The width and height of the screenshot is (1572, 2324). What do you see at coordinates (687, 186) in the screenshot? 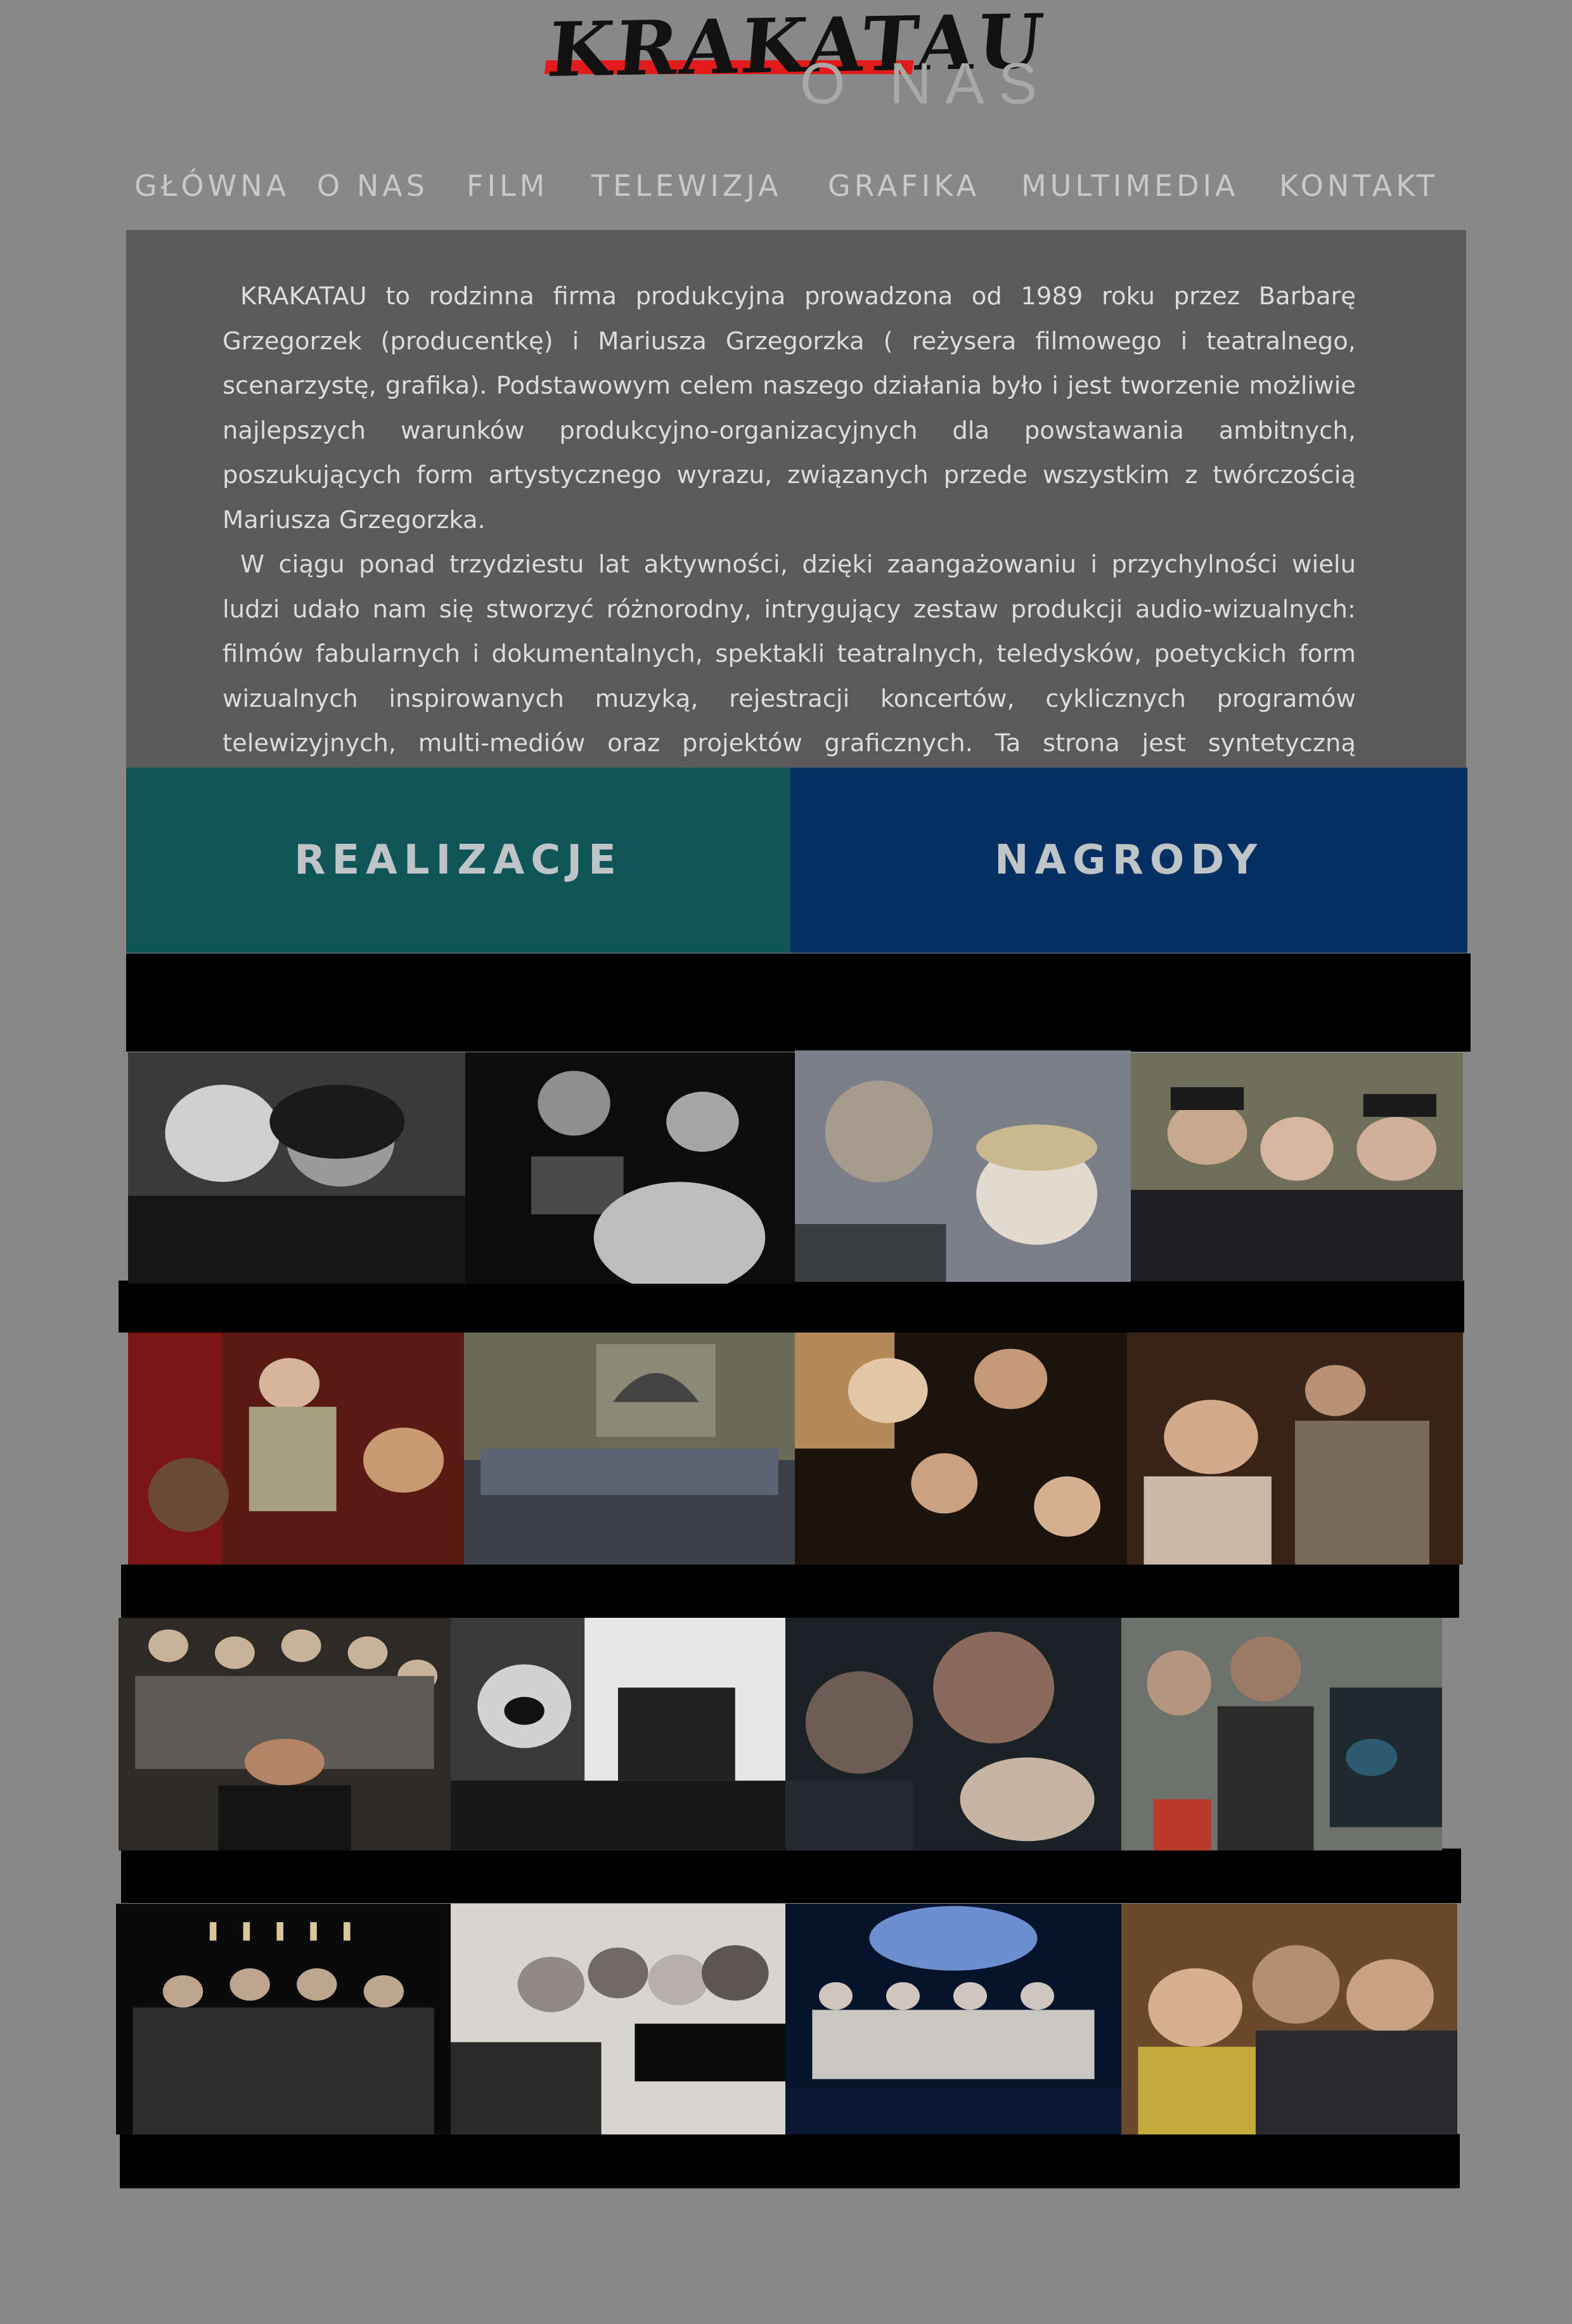
I see `nav-item-telewizja: TELEWIZJA` at bounding box center [687, 186].